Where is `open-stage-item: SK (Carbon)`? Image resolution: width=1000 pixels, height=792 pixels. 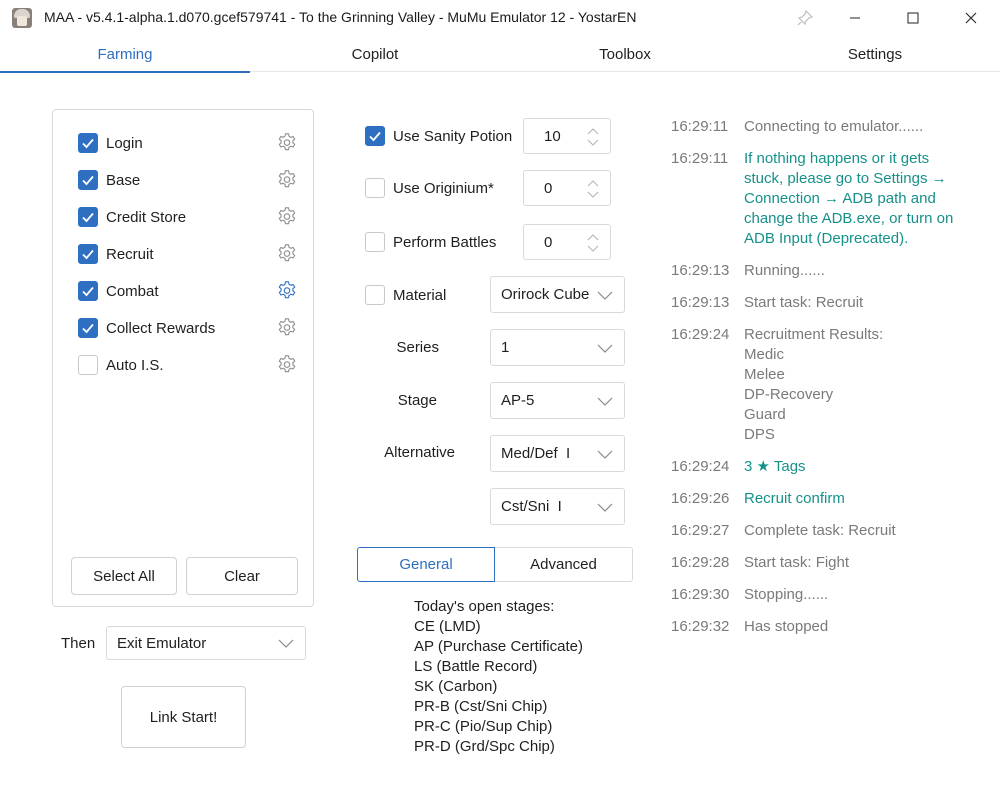
open-stage-item: SK (Carbon) is located at coordinates (456, 686).